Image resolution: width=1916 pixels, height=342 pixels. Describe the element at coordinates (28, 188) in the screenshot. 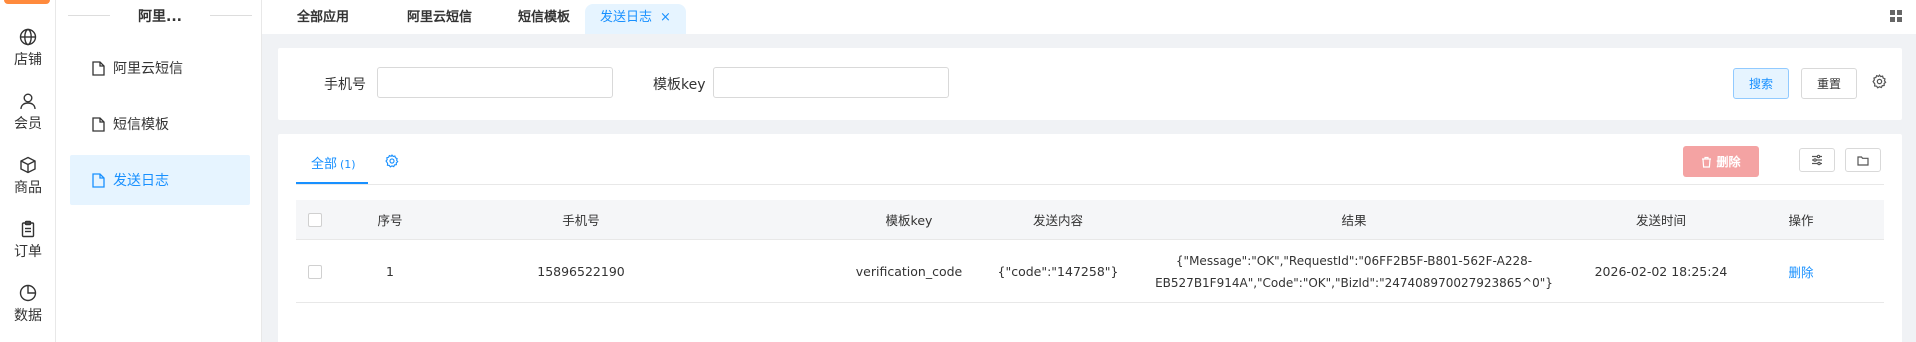

I see `rail-item-label: 商品` at that location.